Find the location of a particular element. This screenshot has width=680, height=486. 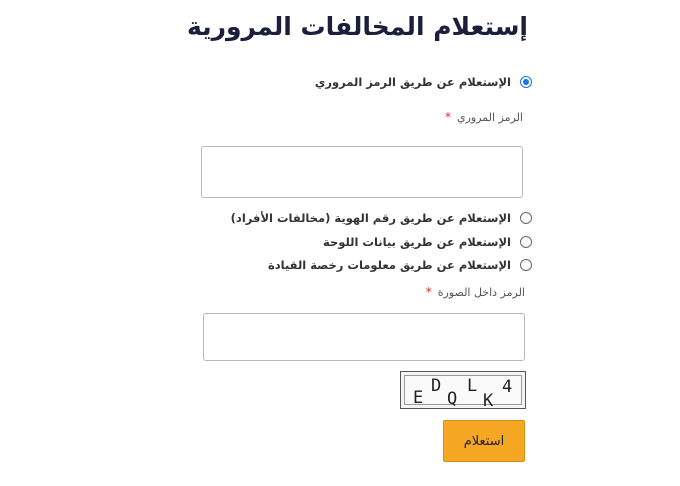

option-label-license: الإستعلام عن طريق معلومات رخصة القيادة is located at coordinates (389, 265).